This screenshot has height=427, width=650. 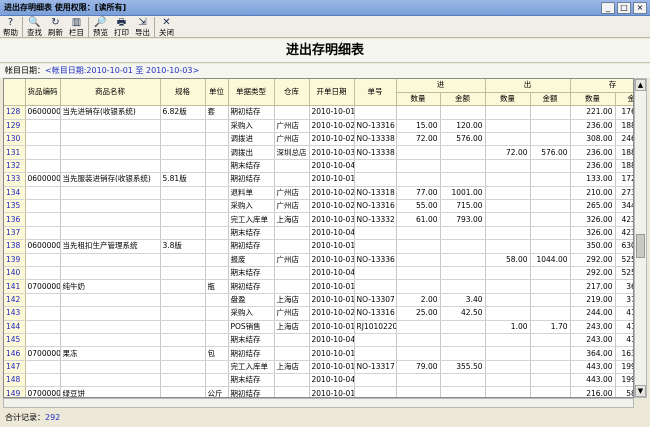 I want to click on col-header-stock-amount: 金额, so click(x=624, y=99).